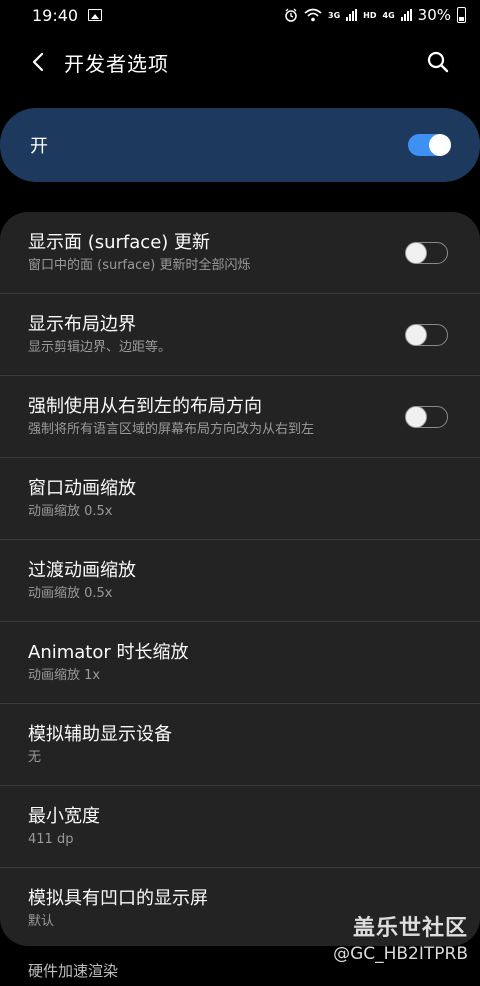  What do you see at coordinates (100, 347) in the screenshot?
I see `setting-summary: 显示剪辑边界、边距等。` at bounding box center [100, 347].